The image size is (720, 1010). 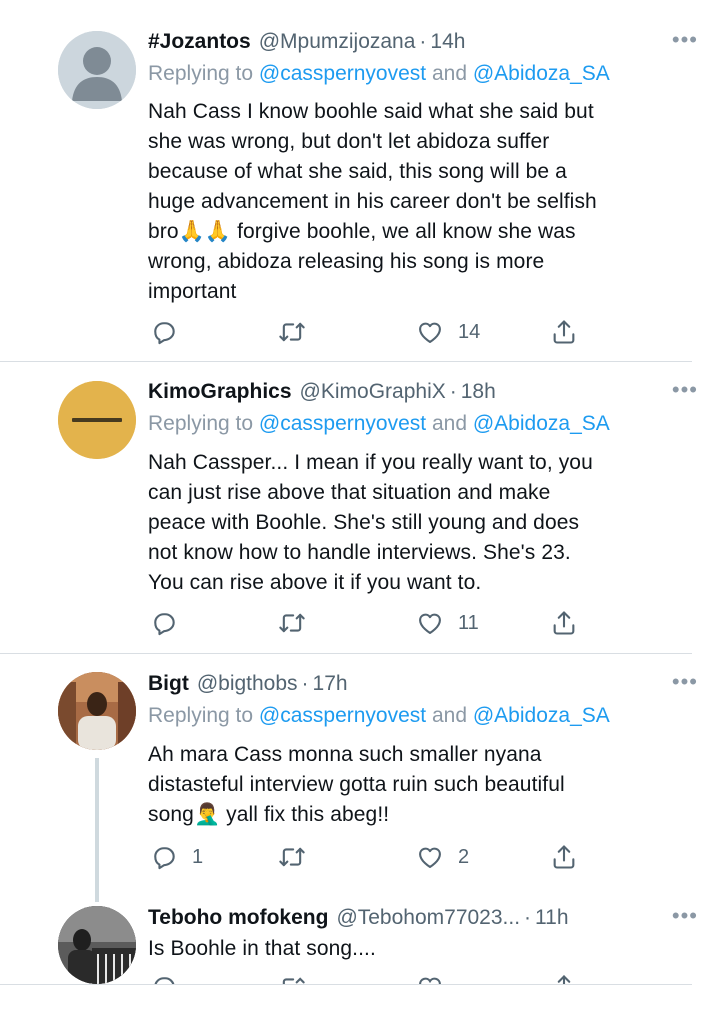 What do you see at coordinates (220, 392) in the screenshot?
I see `display-name: KimoGraphics` at bounding box center [220, 392].